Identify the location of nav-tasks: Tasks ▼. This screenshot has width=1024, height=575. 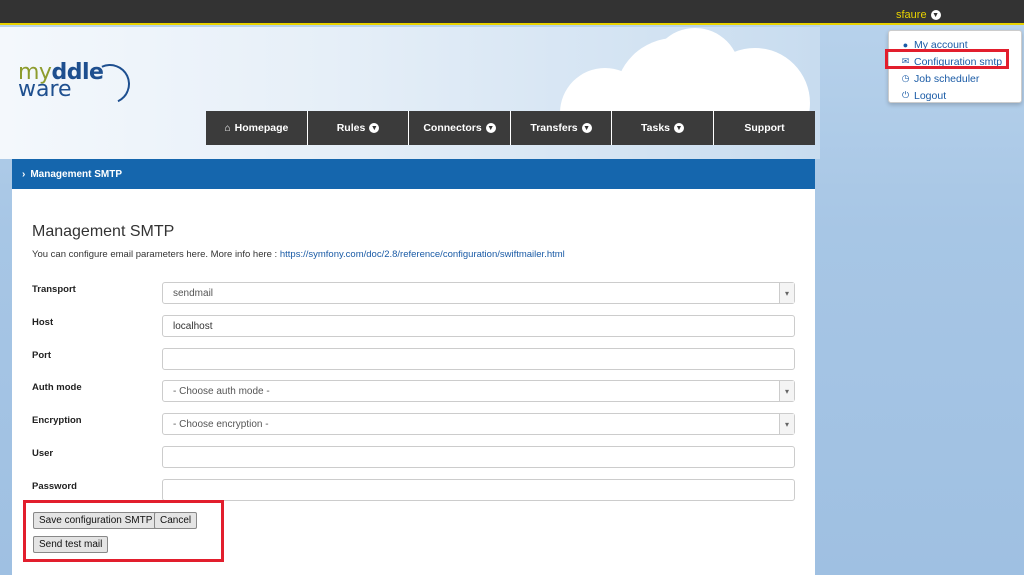
(663, 128).